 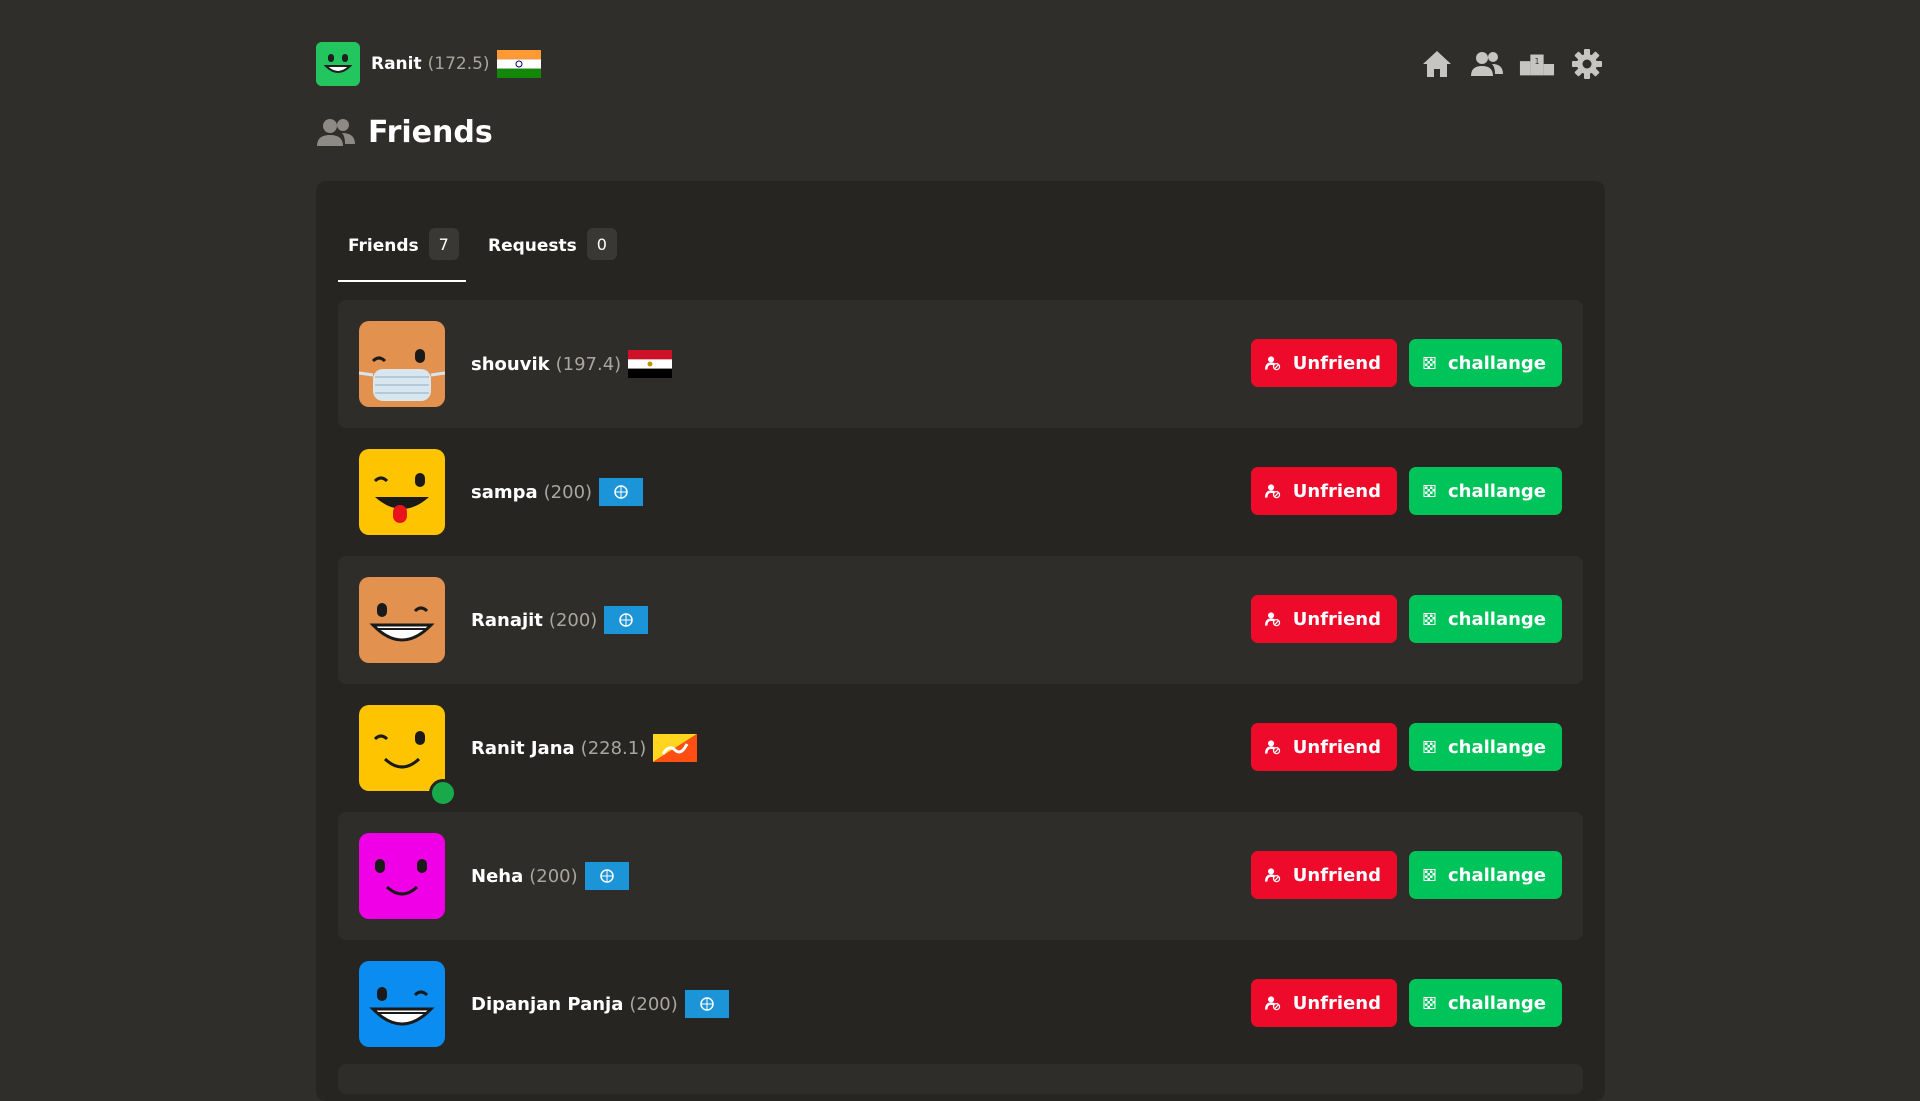 What do you see at coordinates (396, 64) in the screenshot?
I see `current-user-name: Ranit` at bounding box center [396, 64].